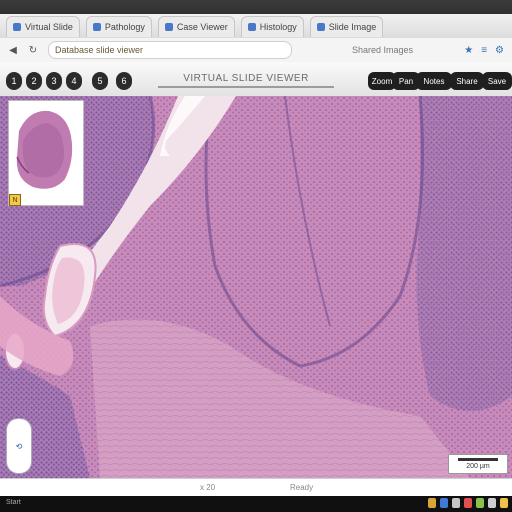 The image size is (512, 512). Describe the element at coordinates (497, 81) in the screenshot. I see `save-button: Save` at that location.